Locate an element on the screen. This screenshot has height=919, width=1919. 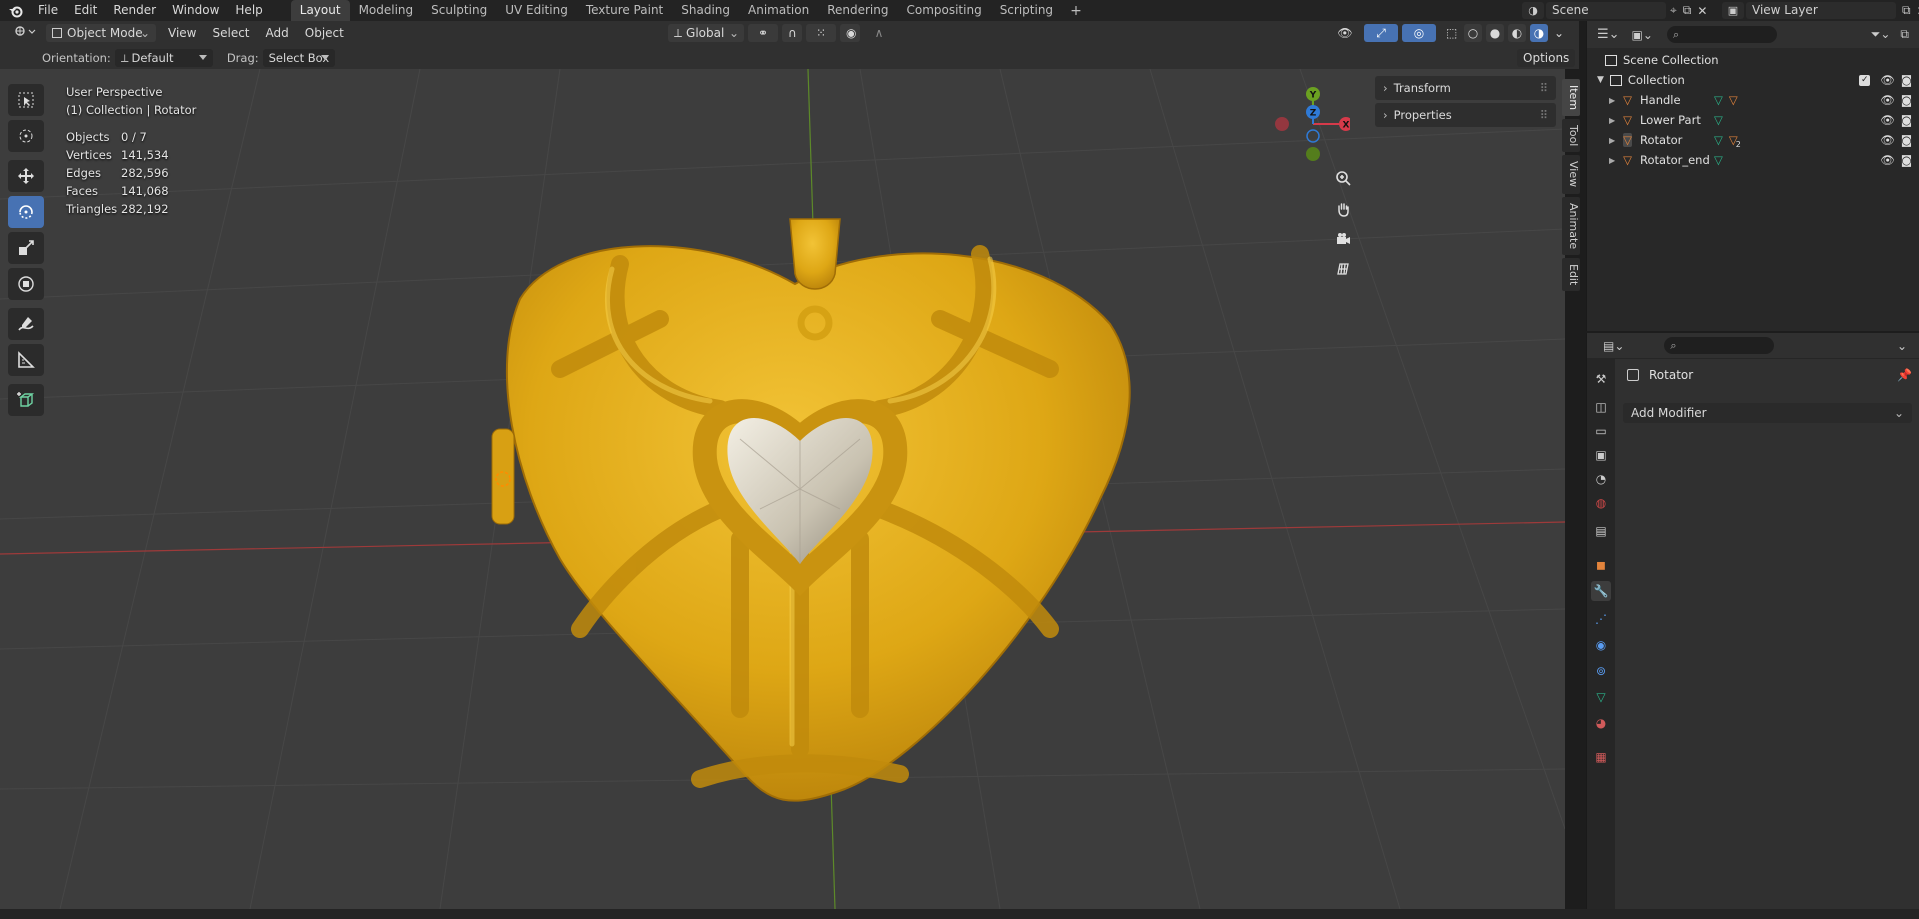
workspace-tab-compositing: Compositing is located at coordinates (943, 10).